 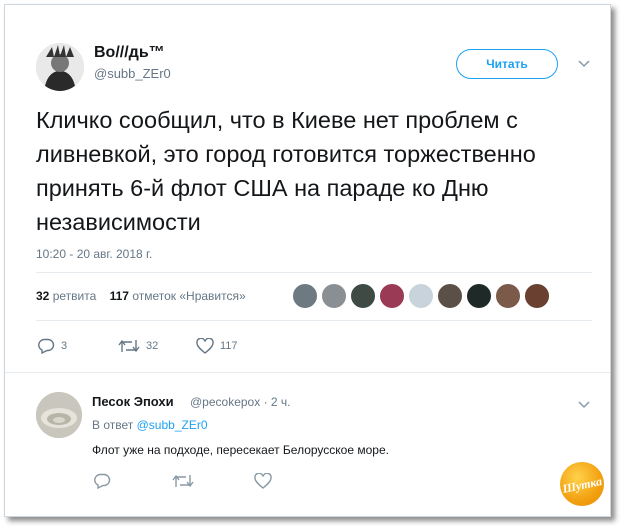 What do you see at coordinates (507, 64) in the screenshot?
I see `follow-button: Читать` at bounding box center [507, 64].